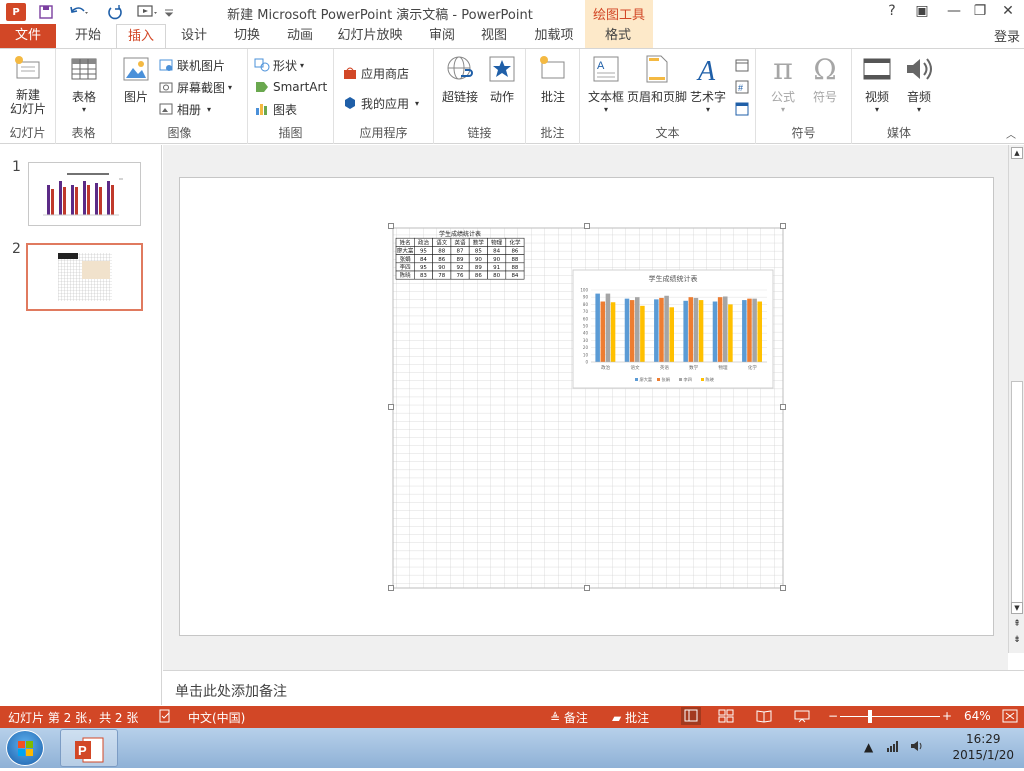 Image resolution: width=1024 pixels, height=771 pixels. Describe the element at coordinates (195, 87) in the screenshot. I see `screenshot-button: 屏幕截图 ▾` at that location.